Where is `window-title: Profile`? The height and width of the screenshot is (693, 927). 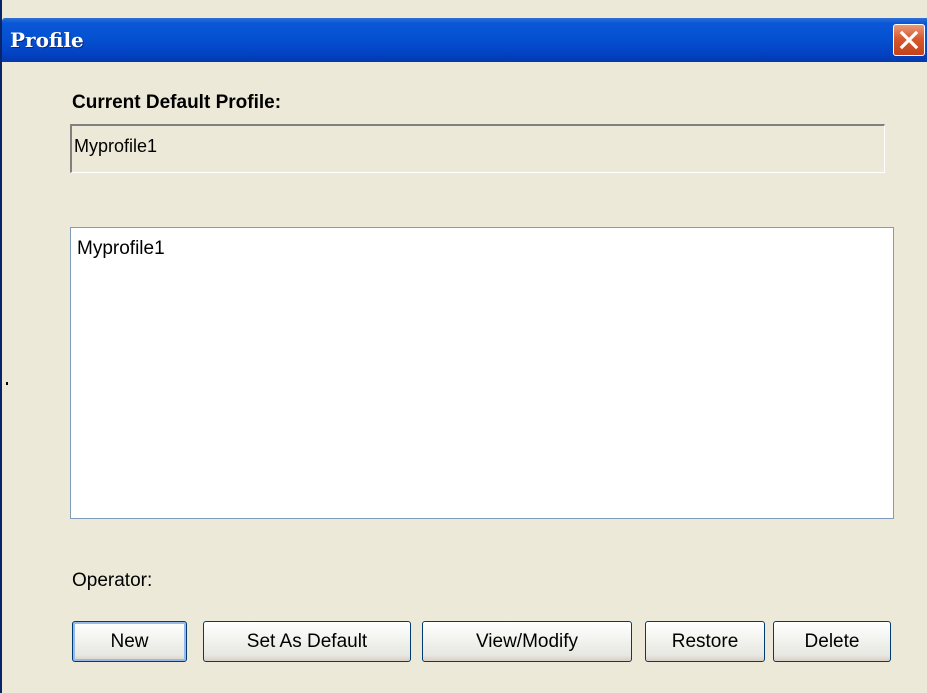 window-title: Profile is located at coordinates (47, 40).